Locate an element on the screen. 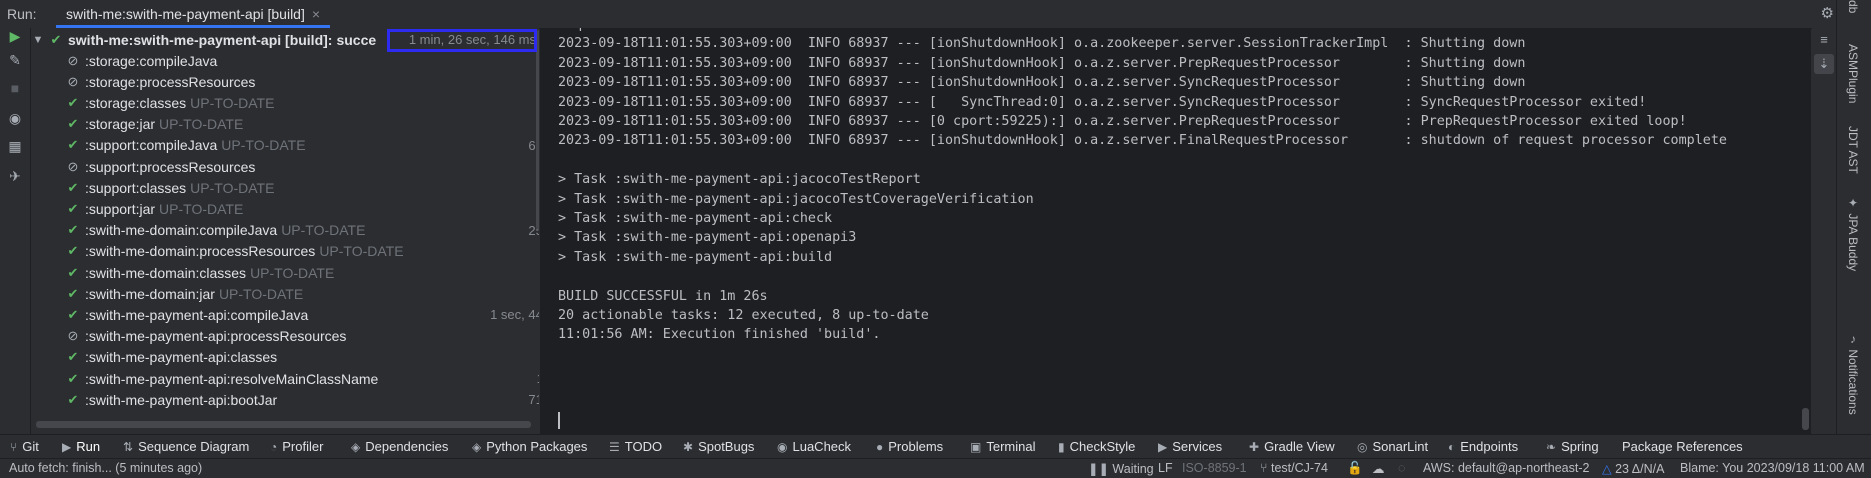 This screenshot has height=478, width=1871. toolwindow-spotbugs: ✱ SpotBugs is located at coordinates (718, 446).